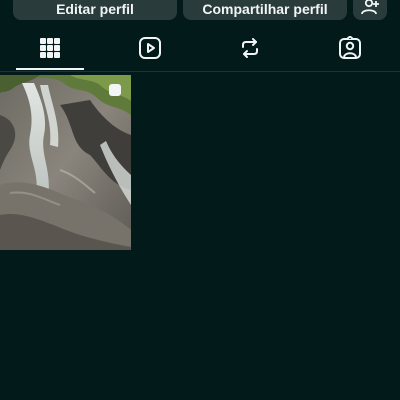  I want to click on repost-icon, so click(250, 47).